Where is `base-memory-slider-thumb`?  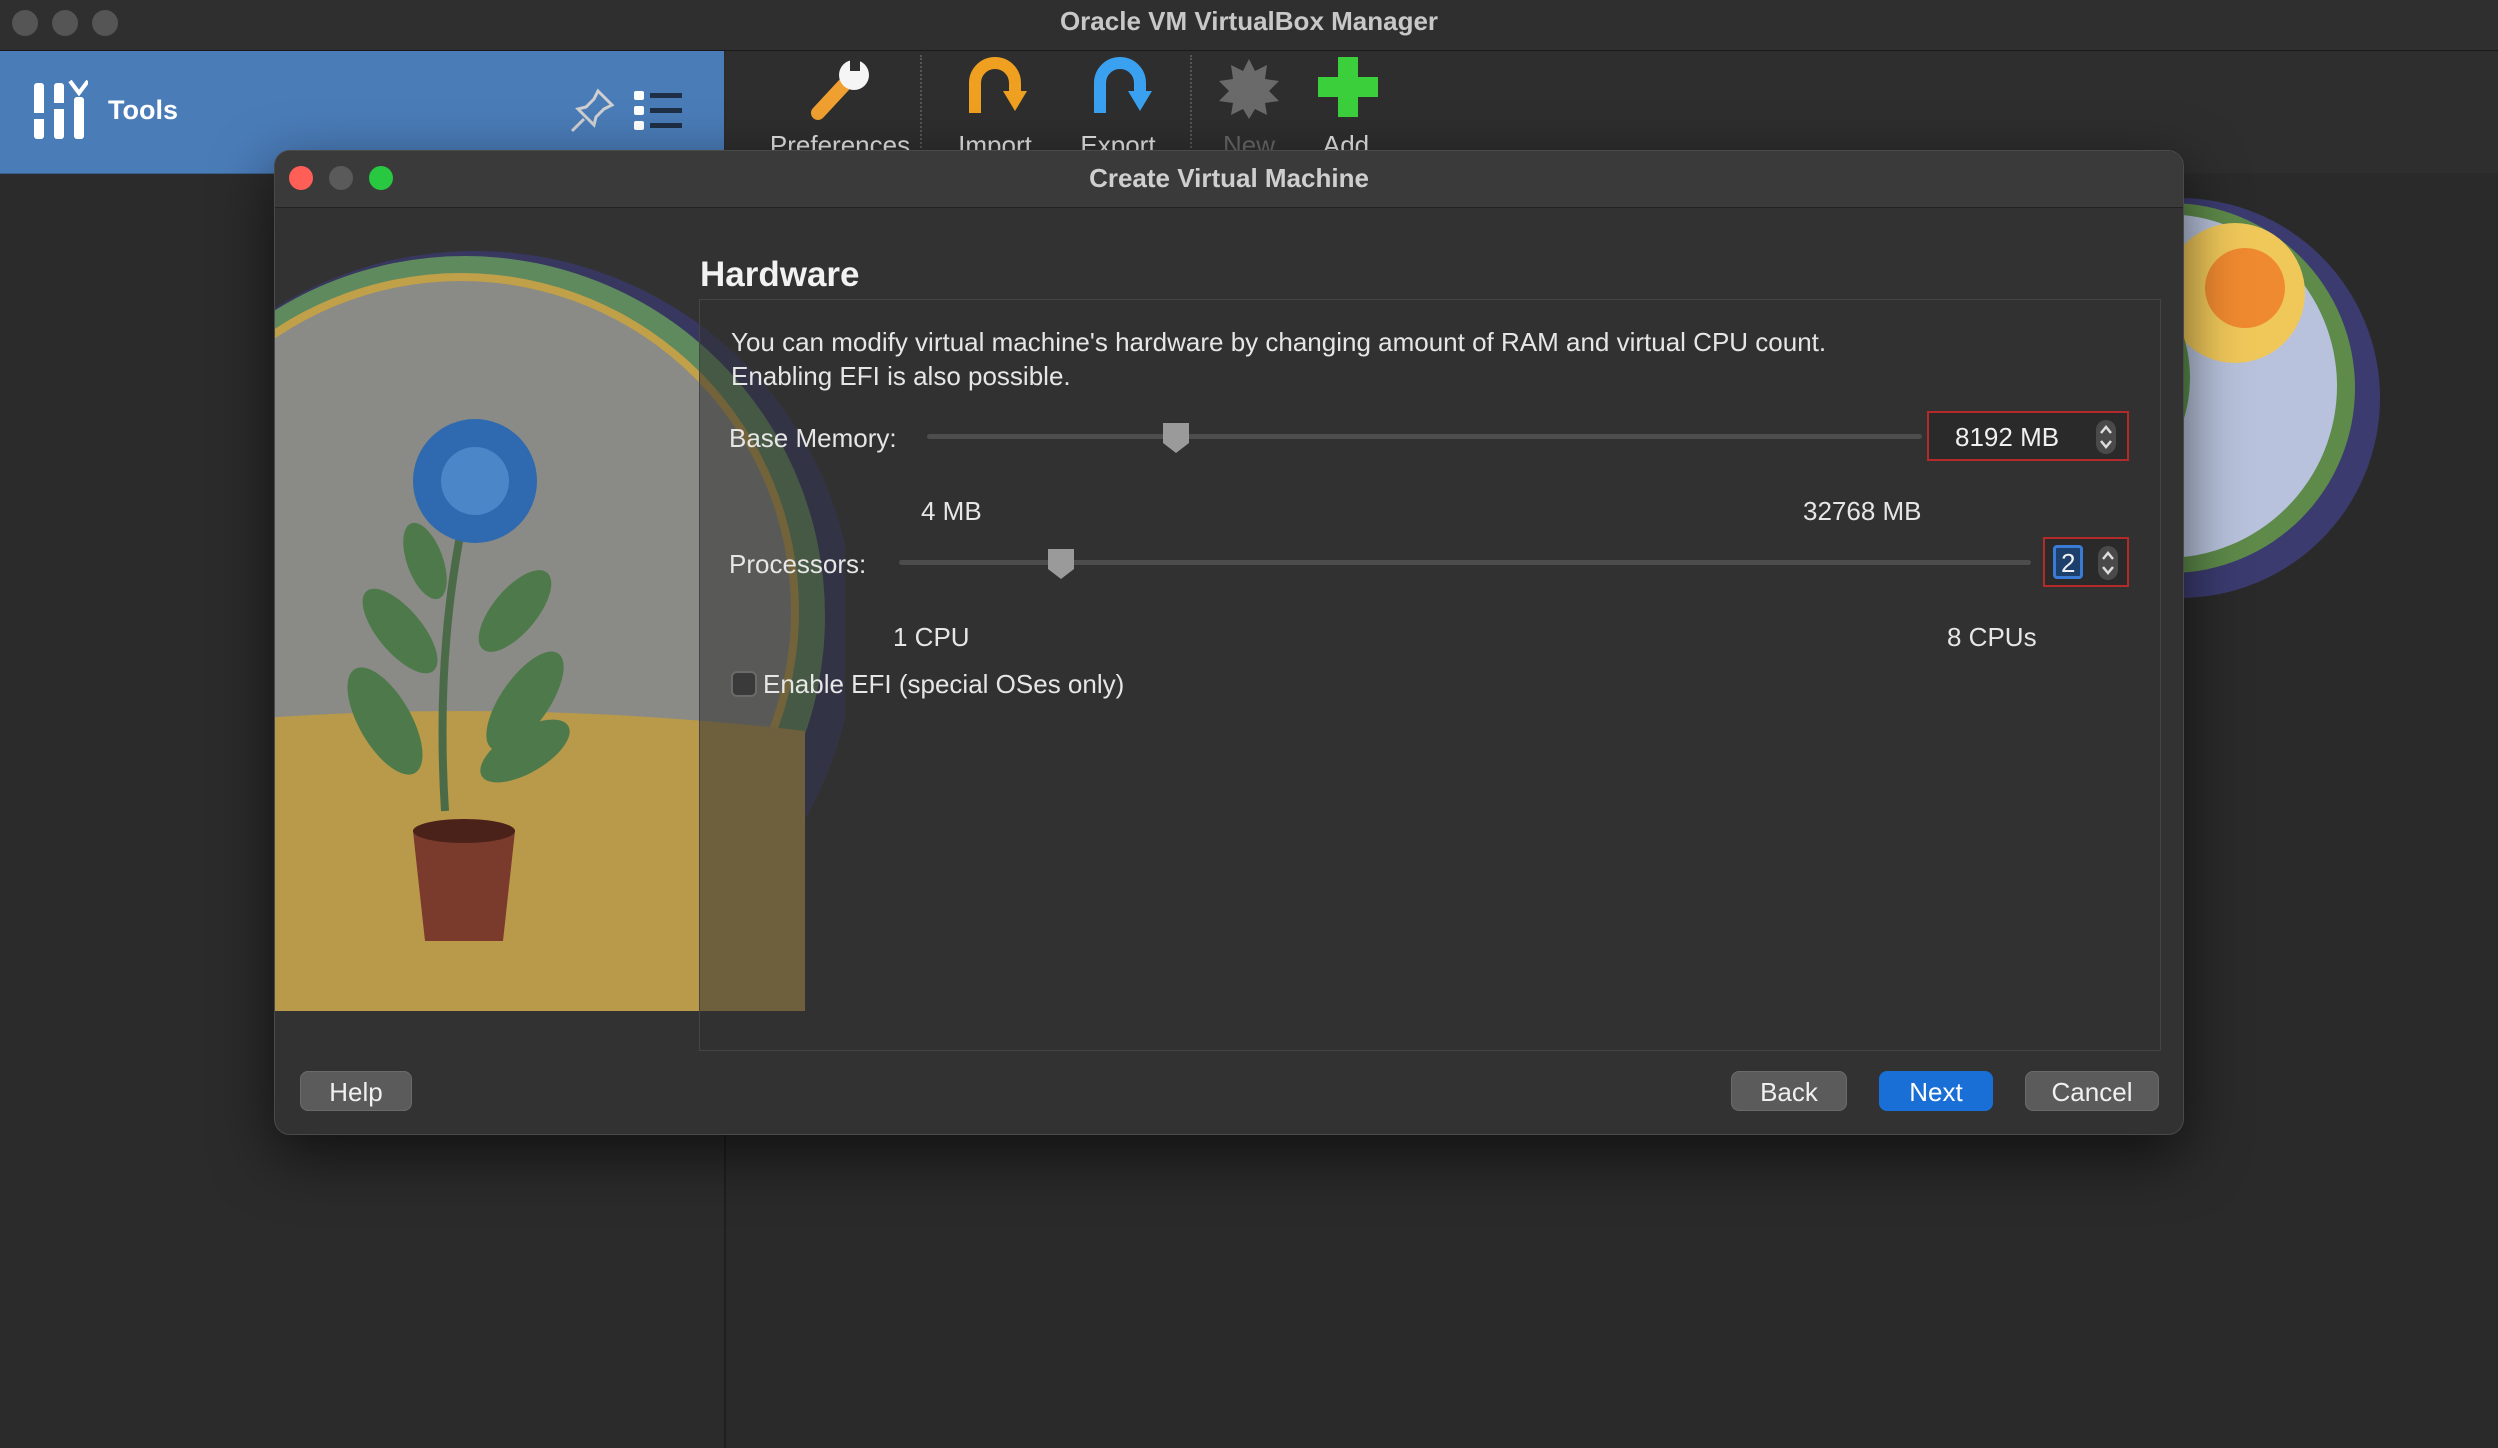 base-memory-slider-thumb is located at coordinates (1176, 438).